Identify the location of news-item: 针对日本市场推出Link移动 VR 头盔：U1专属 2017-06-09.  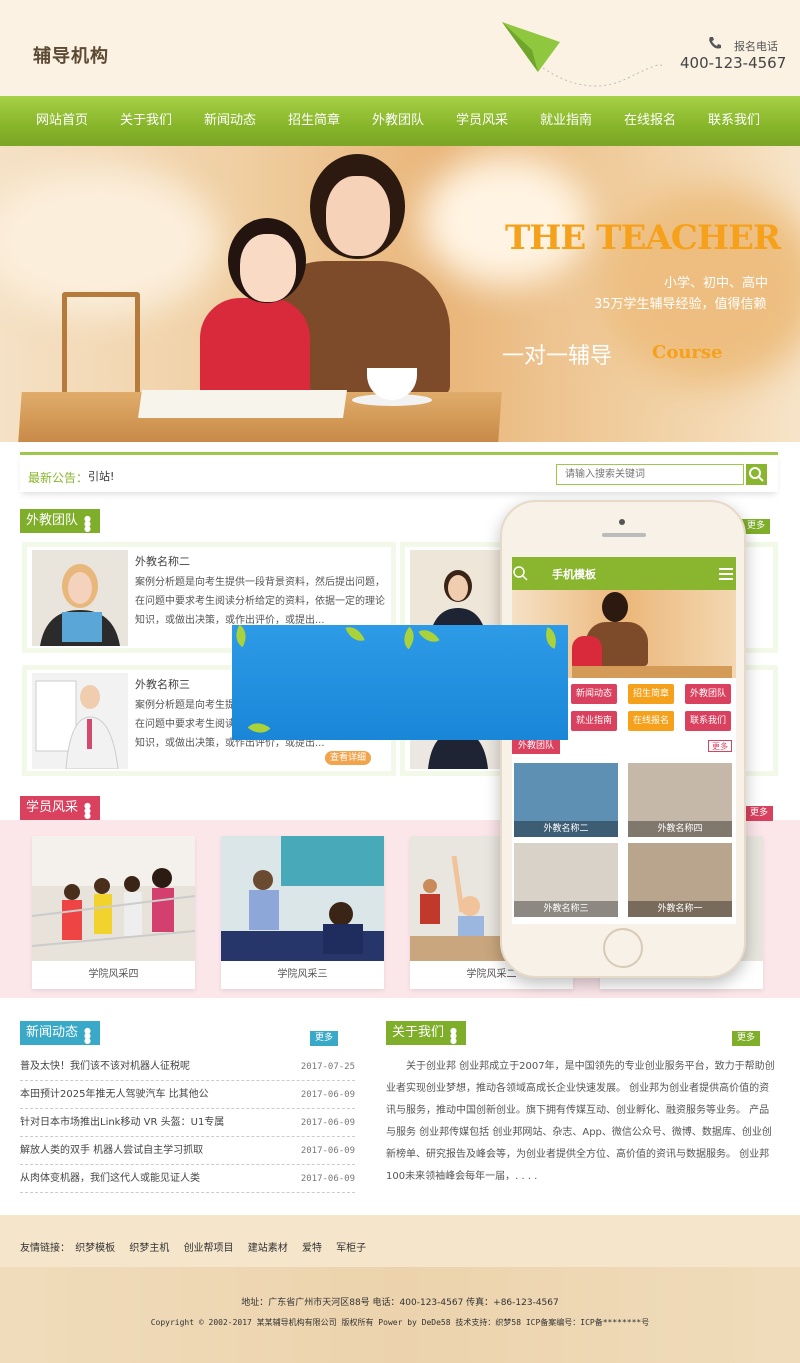
(187, 1123).